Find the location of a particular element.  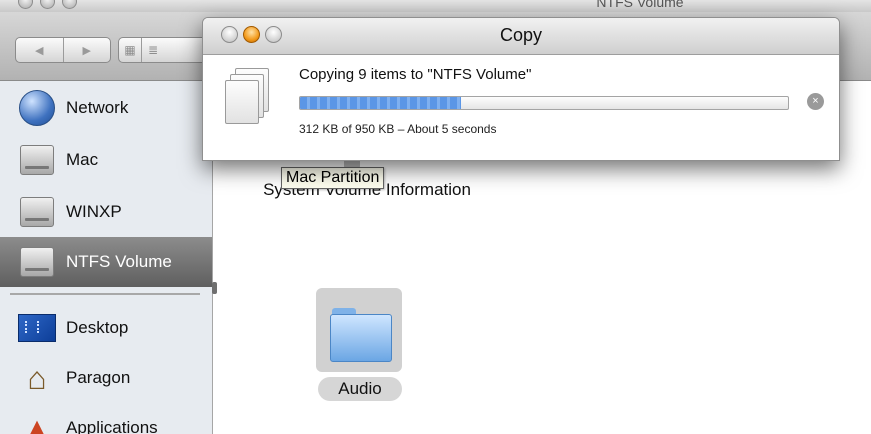

sidebar-item-network: Network is located at coordinates (106, 108).